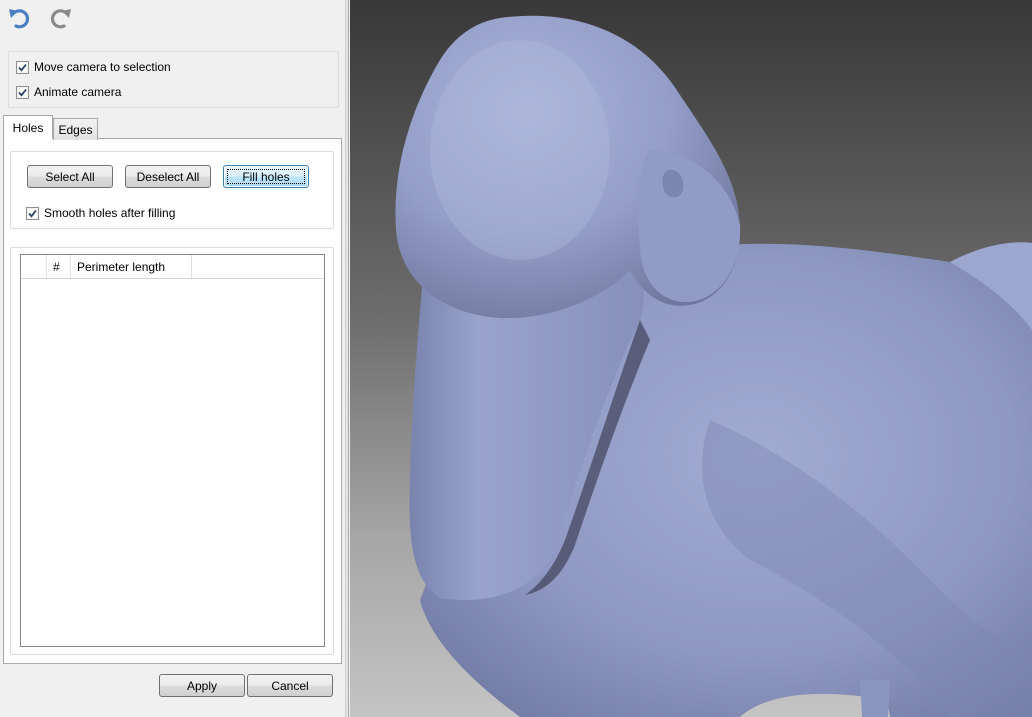 This screenshot has width=1032, height=717. I want to click on redo-arrow-icon, so click(60, 19).